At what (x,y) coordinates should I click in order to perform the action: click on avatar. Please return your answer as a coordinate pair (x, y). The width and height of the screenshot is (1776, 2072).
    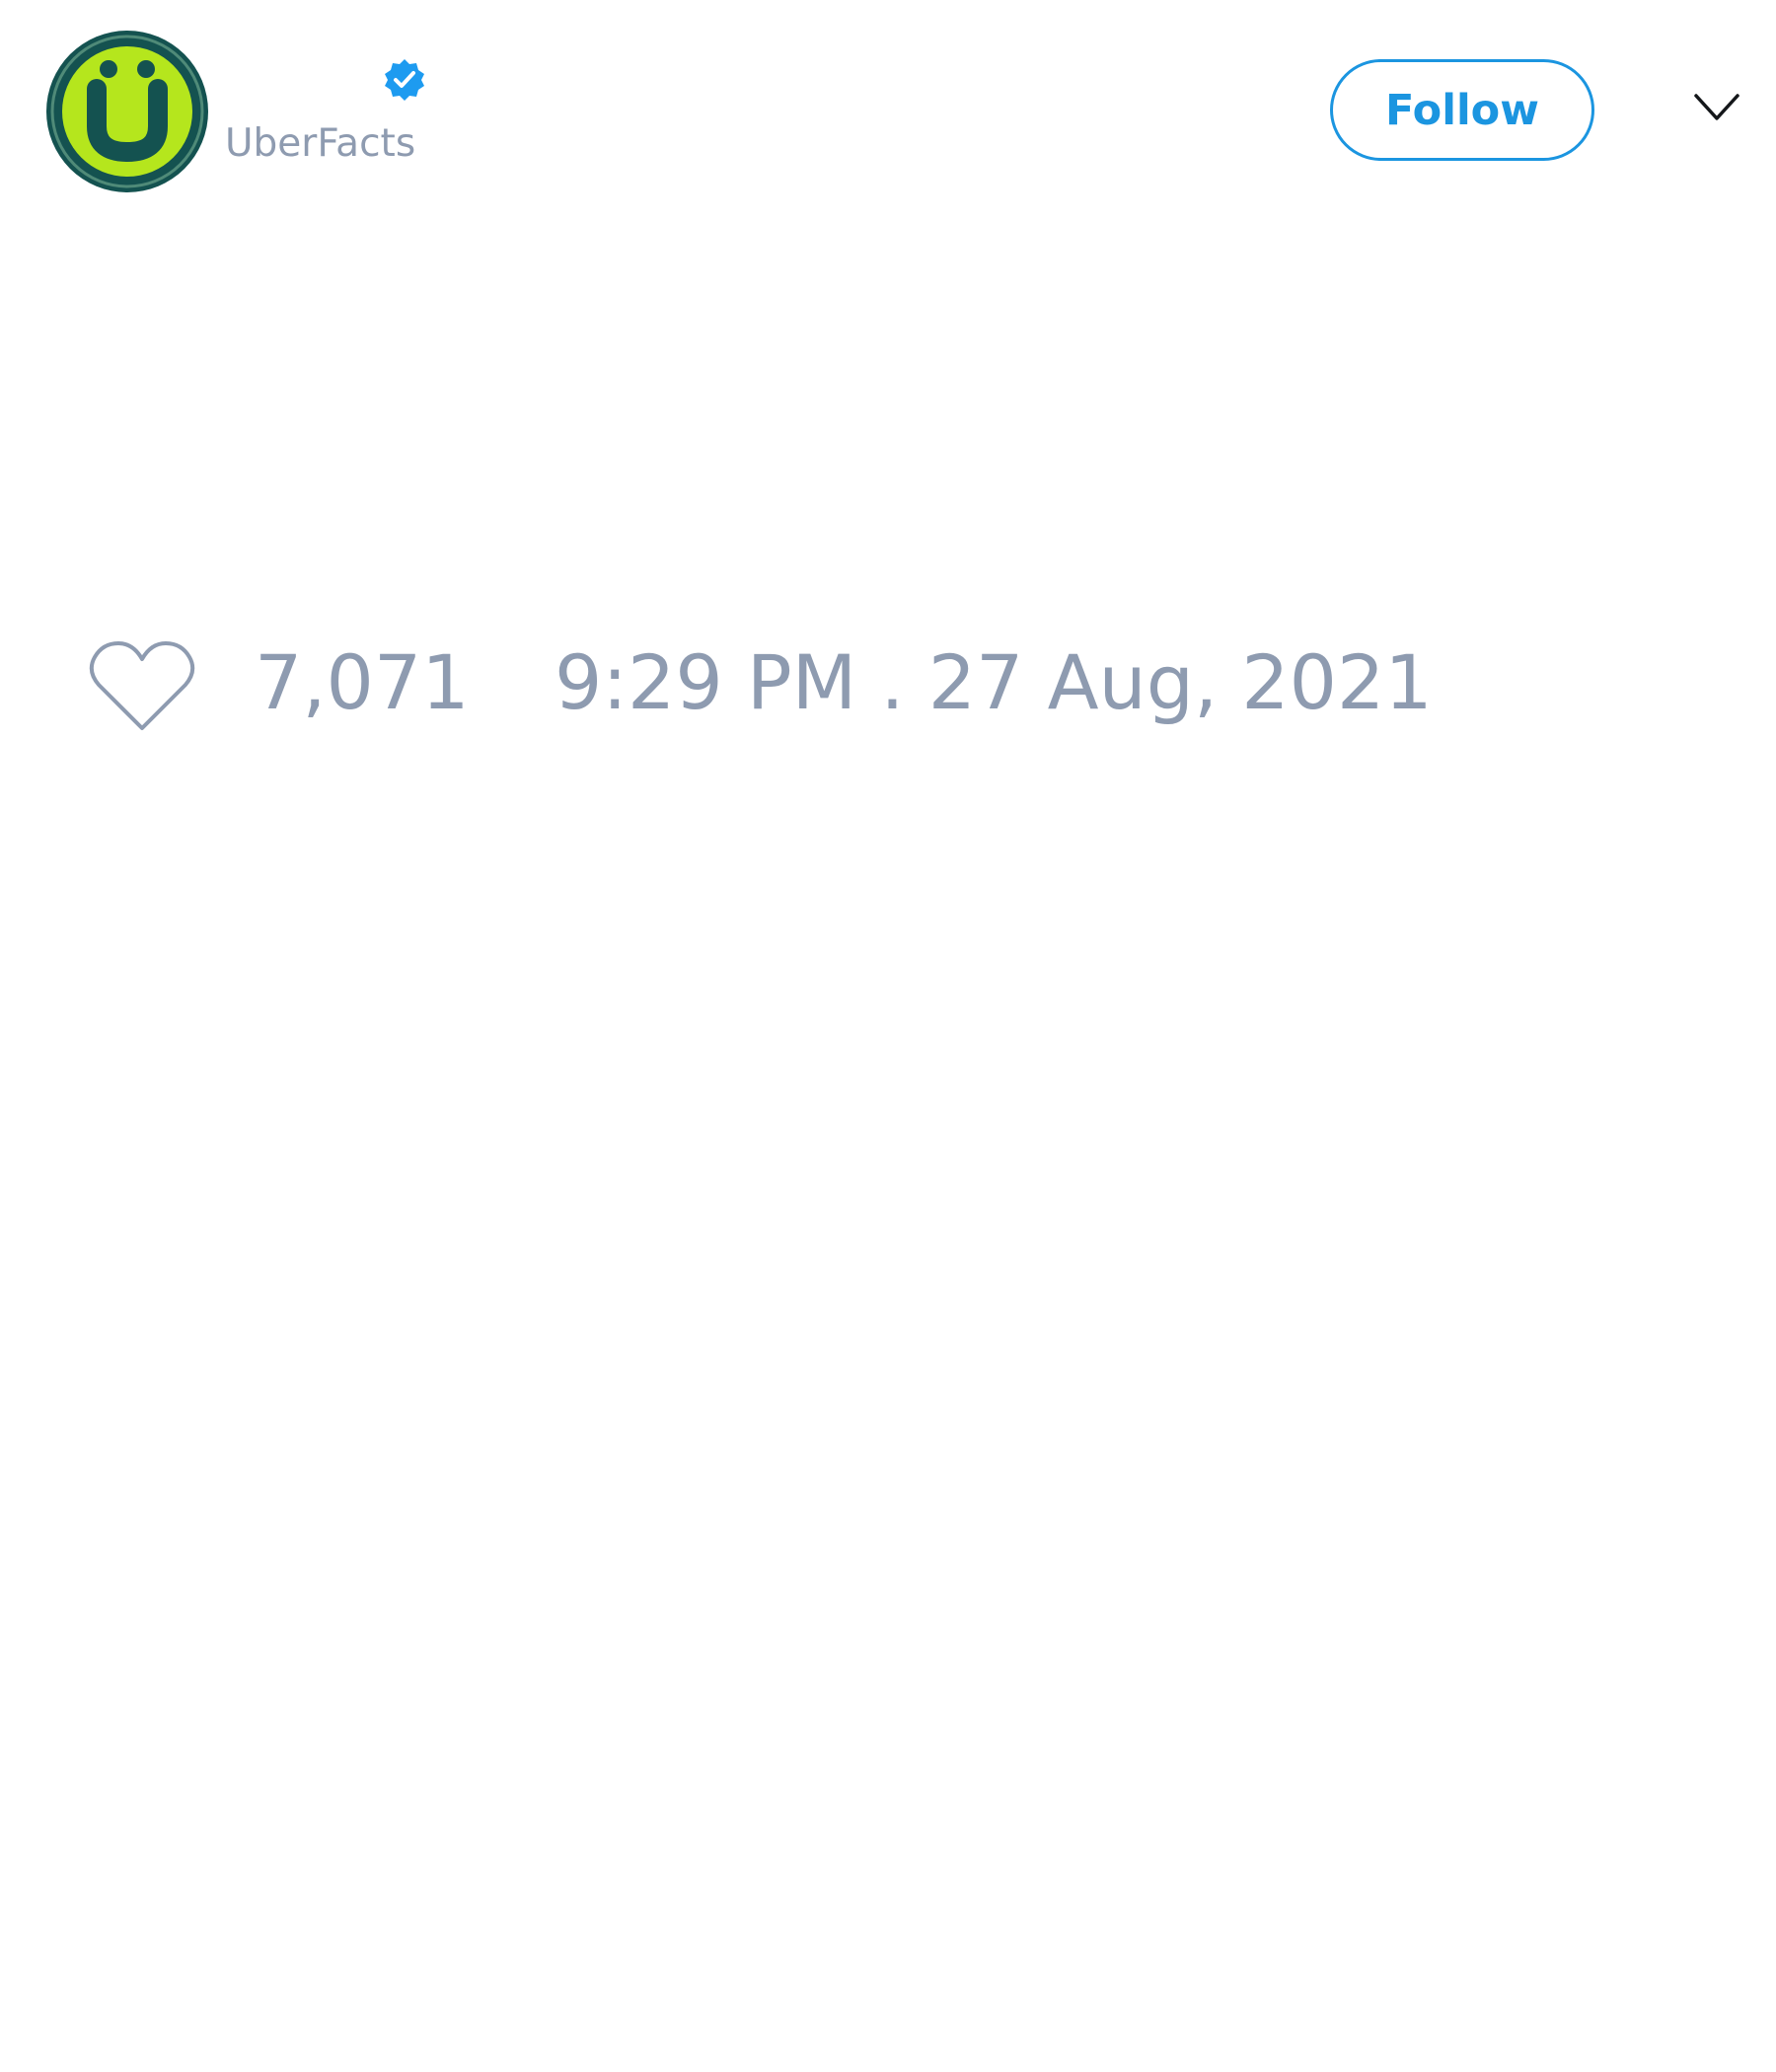
    Looking at the image, I should click on (127, 112).